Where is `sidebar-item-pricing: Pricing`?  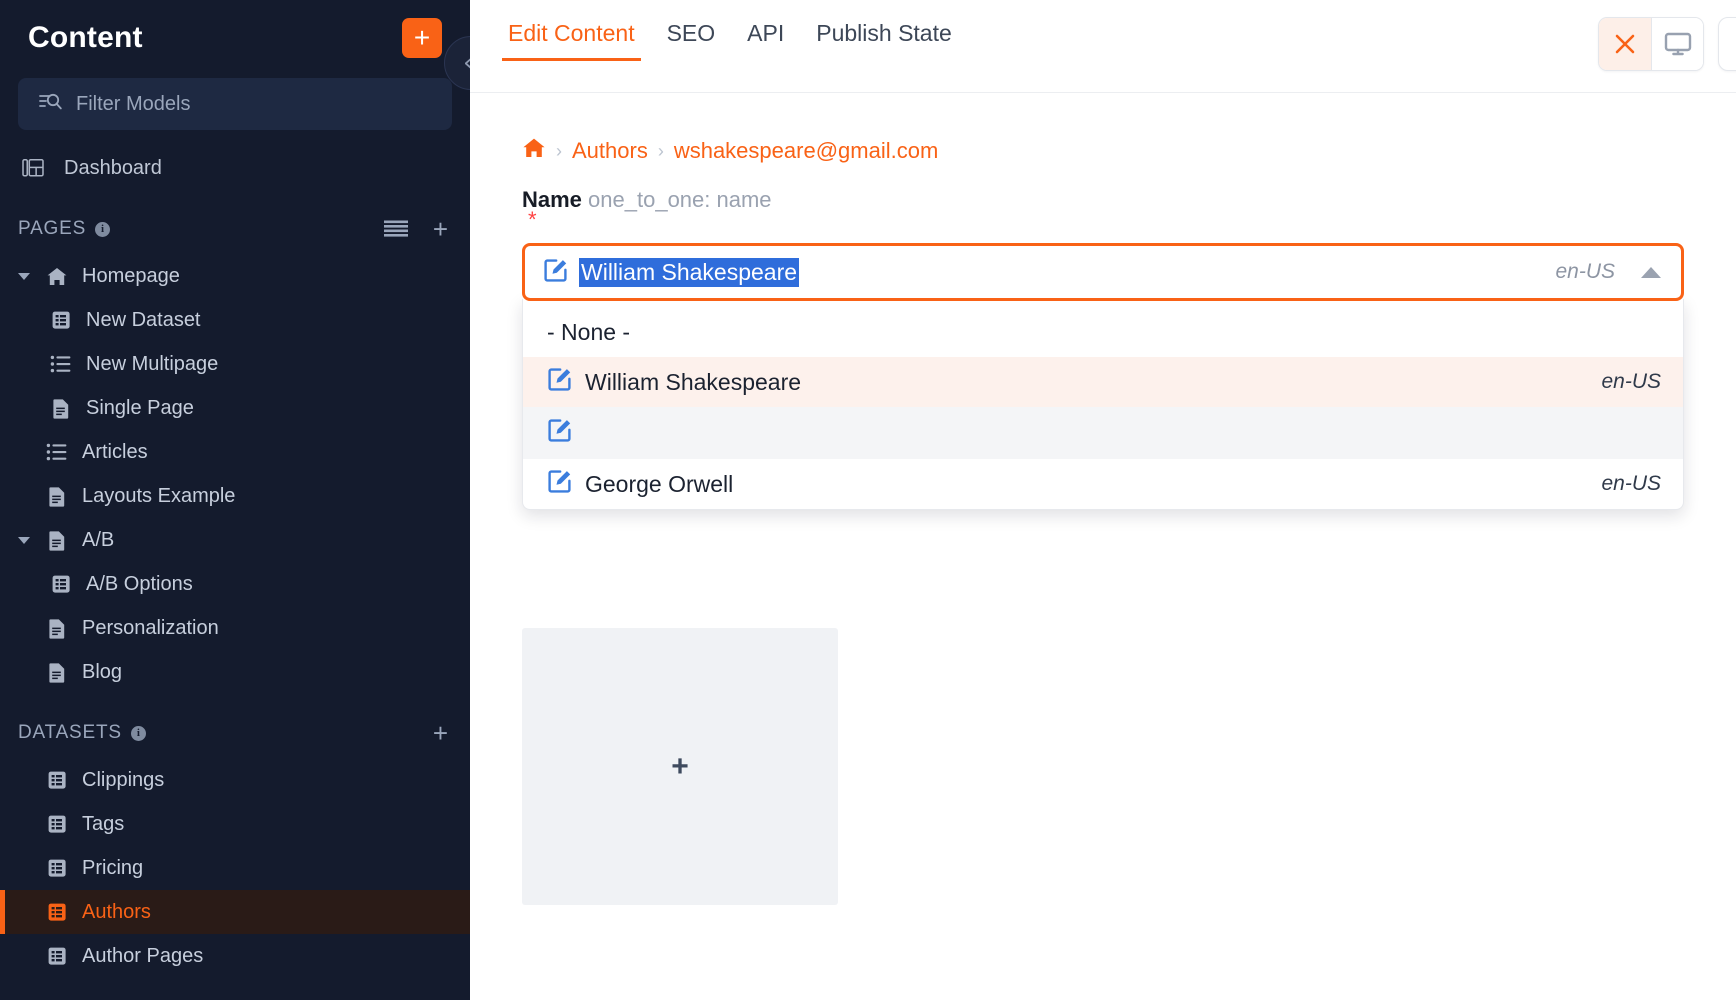 sidebar-item-pricing: Pricing is located at coordinates (235, 868).